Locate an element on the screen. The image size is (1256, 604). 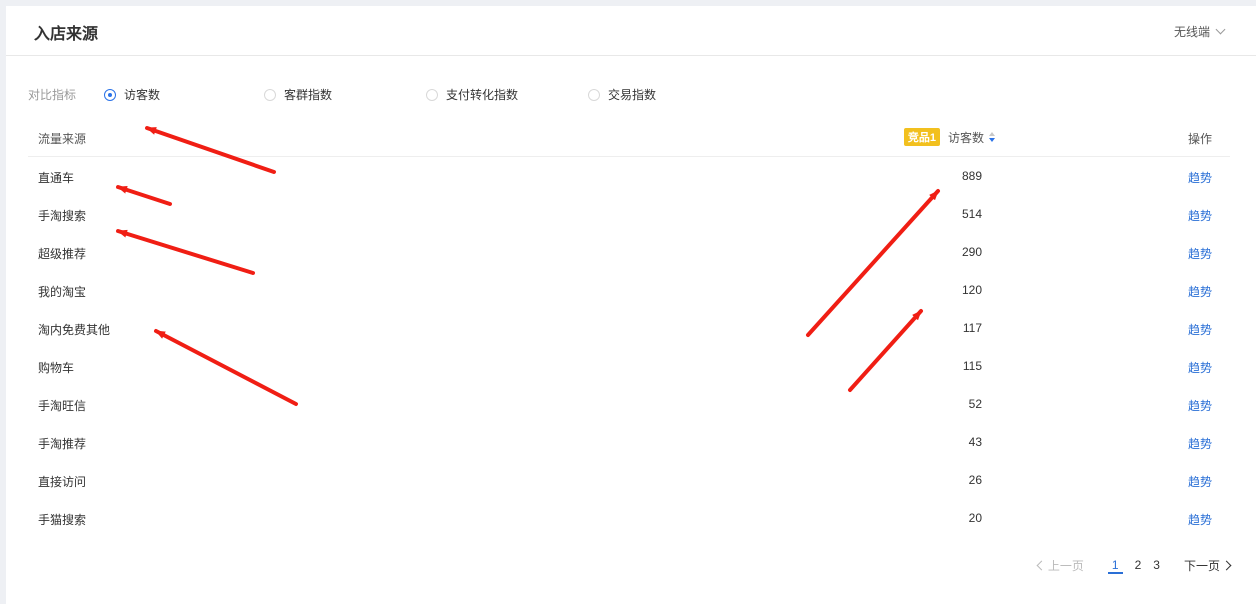
table-row: 手淘旺信 52 趋势 is located at coordinates (629, 404).